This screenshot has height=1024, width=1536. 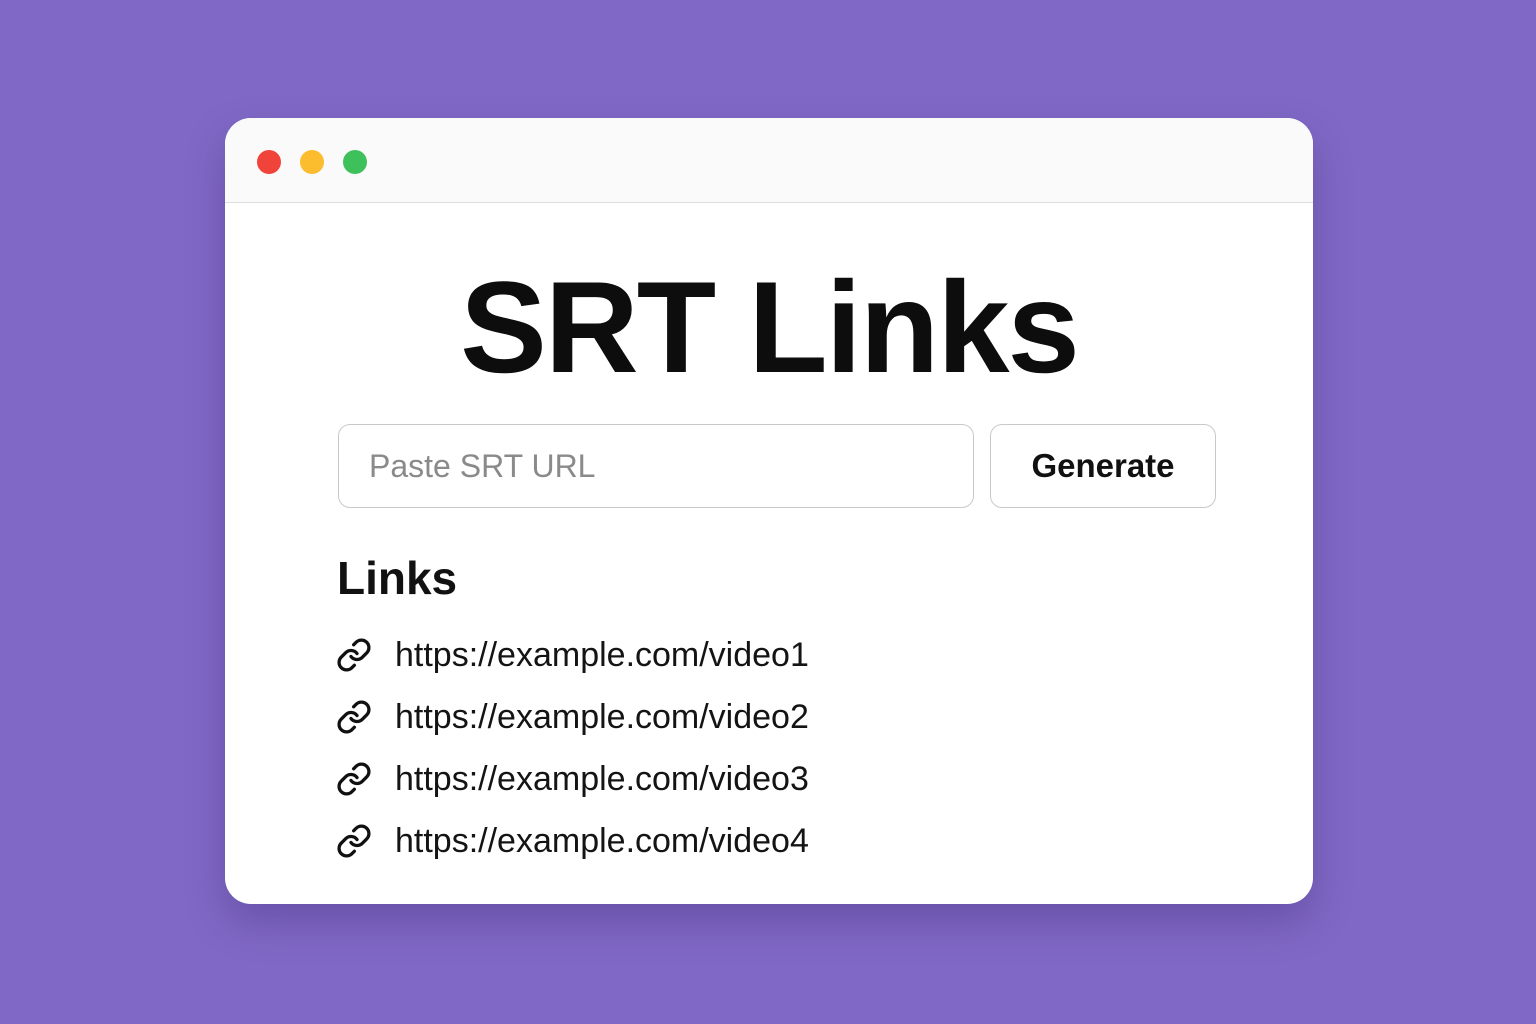 What do you see at coordinates (602, 779) in the screenshot?
I see `link-url: https://example.com/video3` at bounding box center [602, 779].